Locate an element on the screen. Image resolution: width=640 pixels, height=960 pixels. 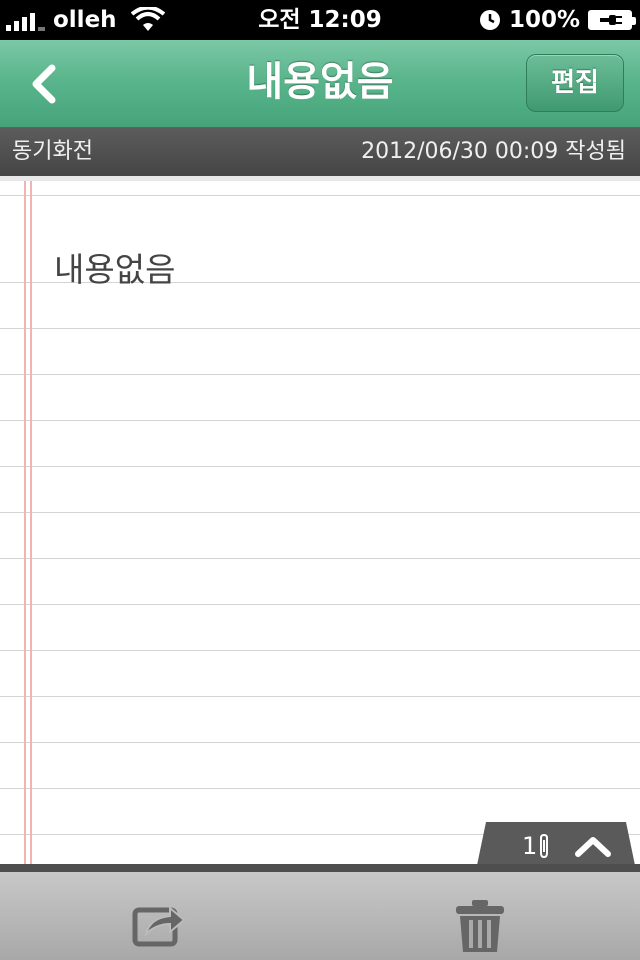
charging-plug-icon is located at coordinates (611, 20).